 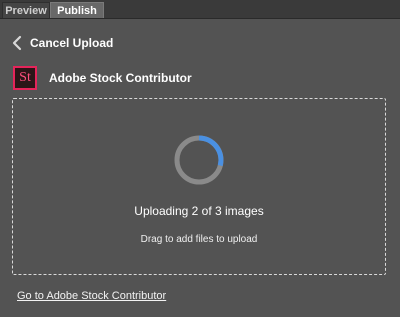 What do you see at coordinates (199, 211) in the screenshot?
I see `upload-status: Uploading 2 of 3 images` at bounding box center [199, 211].